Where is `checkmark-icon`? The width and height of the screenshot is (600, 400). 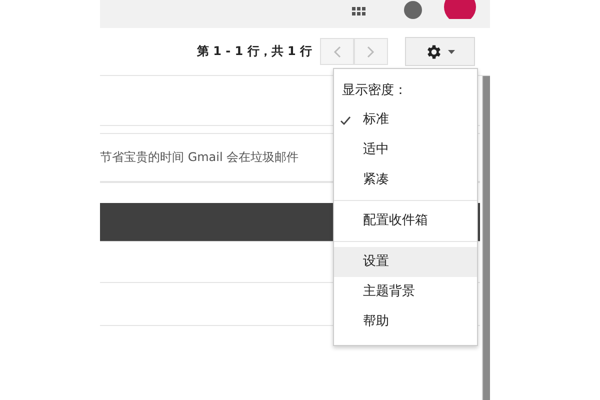 checkmark-icon is located at coordinates (345, 120).